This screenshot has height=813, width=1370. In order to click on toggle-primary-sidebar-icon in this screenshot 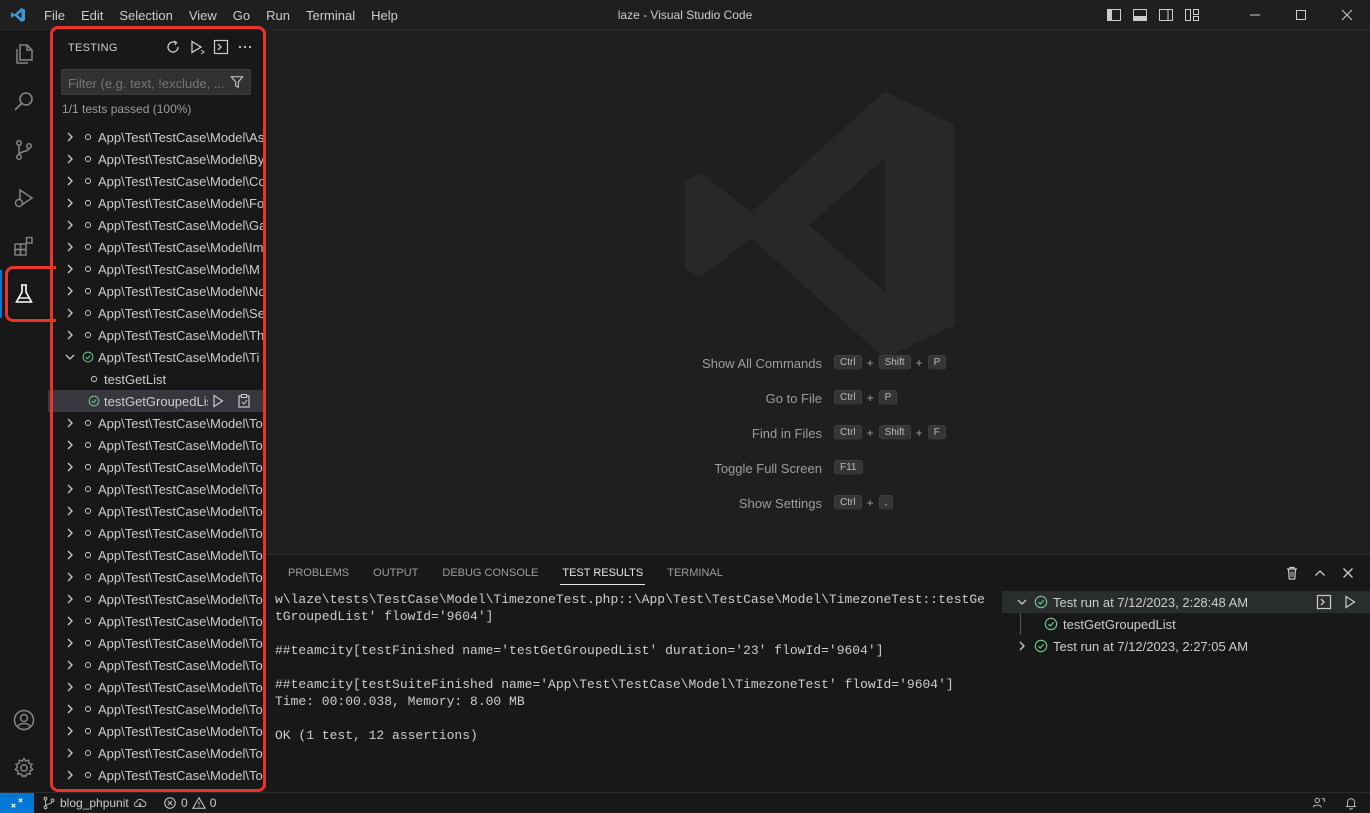, I will do `click(1114, 15)`.